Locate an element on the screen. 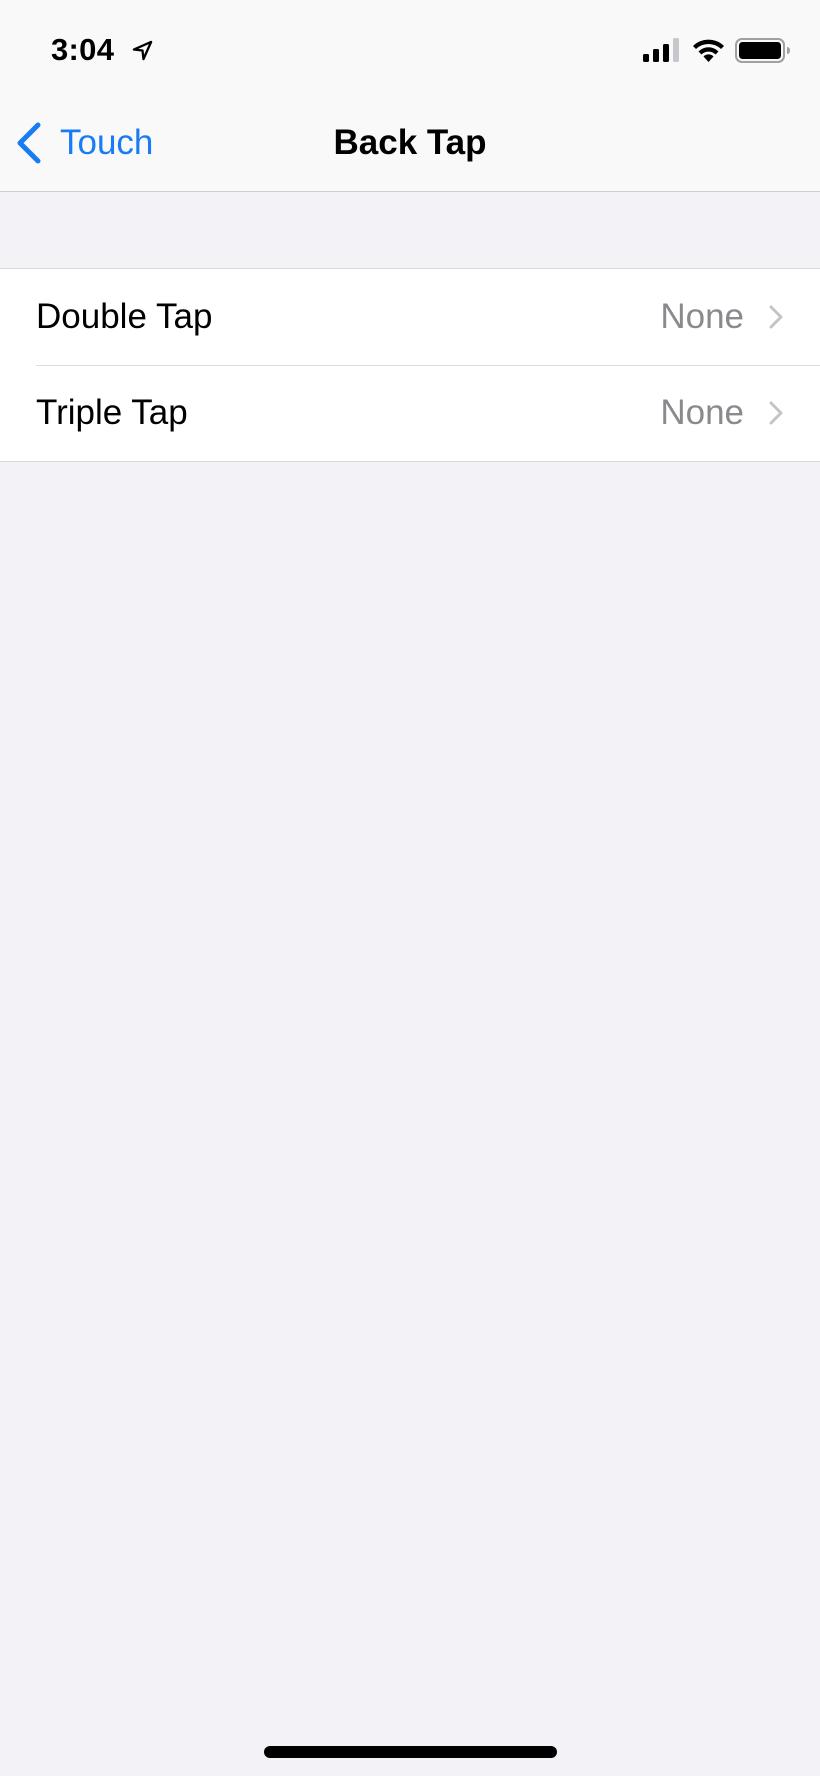 The image size is (820, 1776). double-tap-row: Double Tap None is located at coordinates (410, 317).